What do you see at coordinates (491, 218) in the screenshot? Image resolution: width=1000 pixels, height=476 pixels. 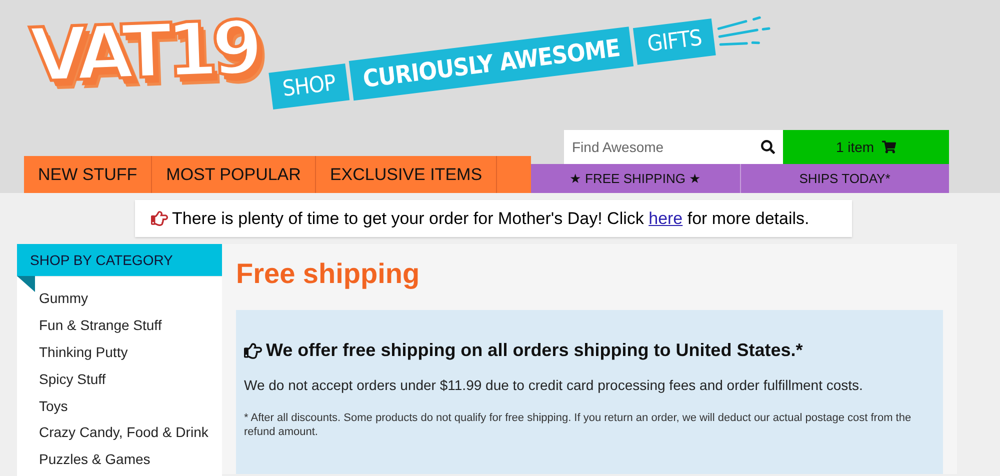 I see `notice-text: There is plenty of time to get your order for Mother's Day! Click here for more details.` at bounding box center [491, 218].